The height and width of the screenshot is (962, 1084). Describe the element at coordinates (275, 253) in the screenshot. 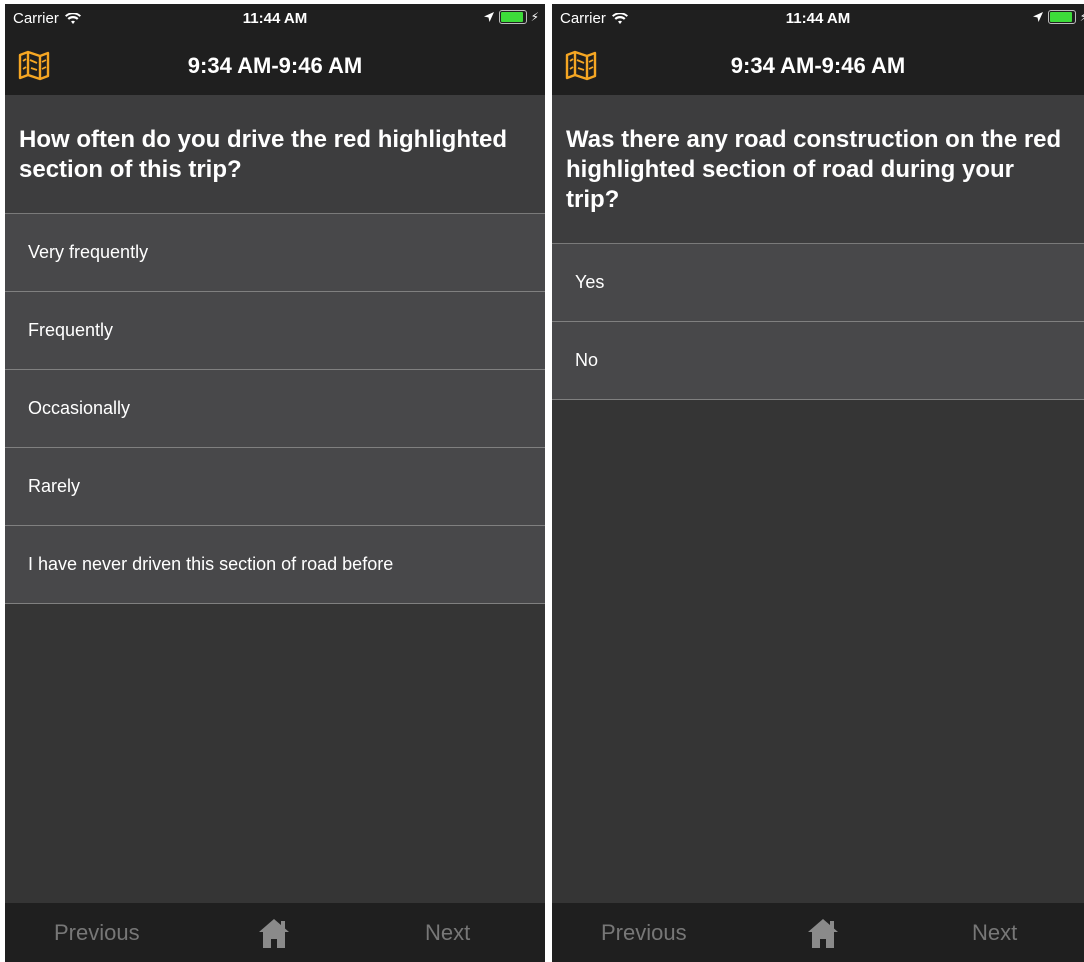

I see `option-very-frequently: Very frequently` at that location.